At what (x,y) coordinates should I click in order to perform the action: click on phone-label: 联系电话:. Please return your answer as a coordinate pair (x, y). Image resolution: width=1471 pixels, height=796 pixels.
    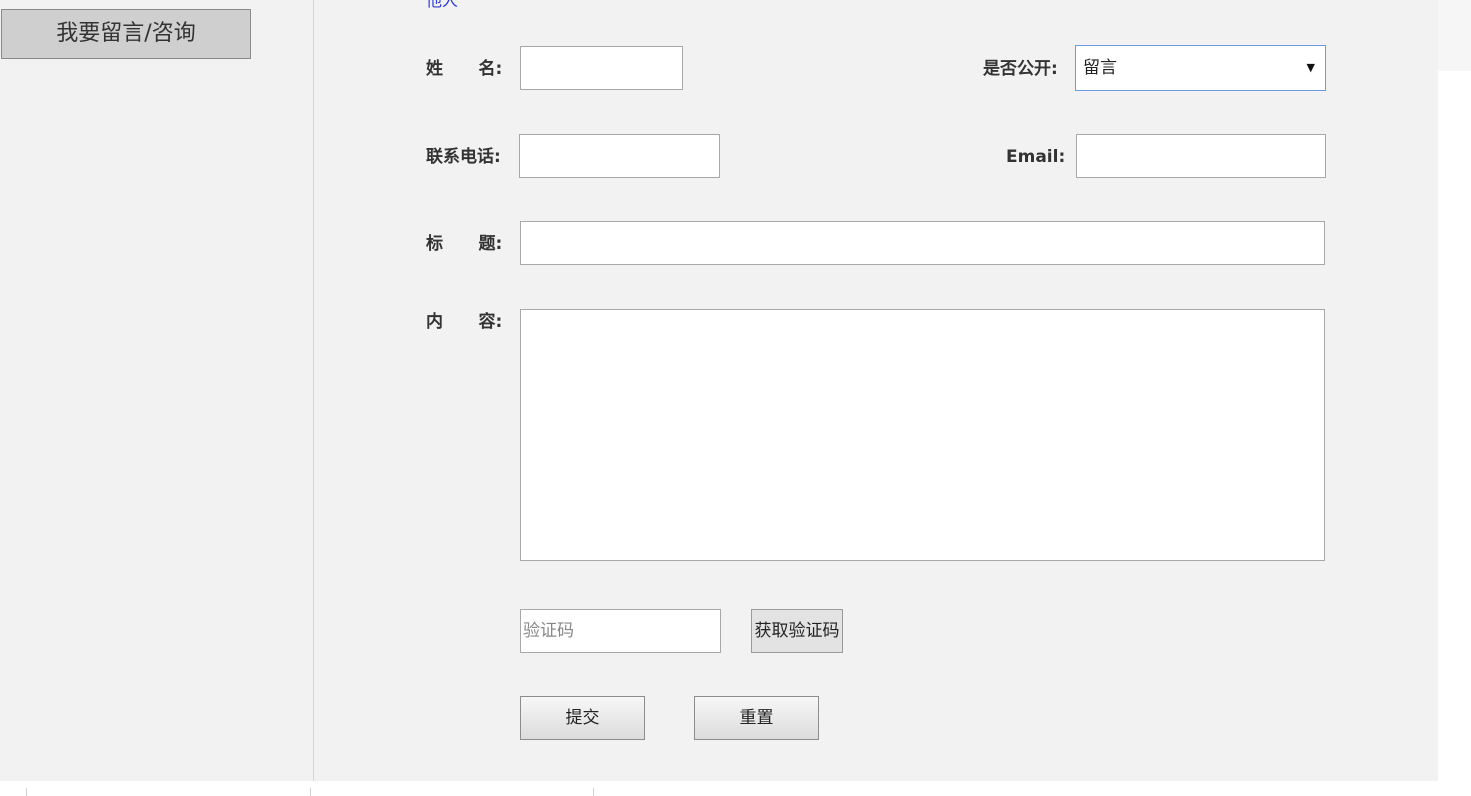
    Looking at the image, I should click on (463, 157).